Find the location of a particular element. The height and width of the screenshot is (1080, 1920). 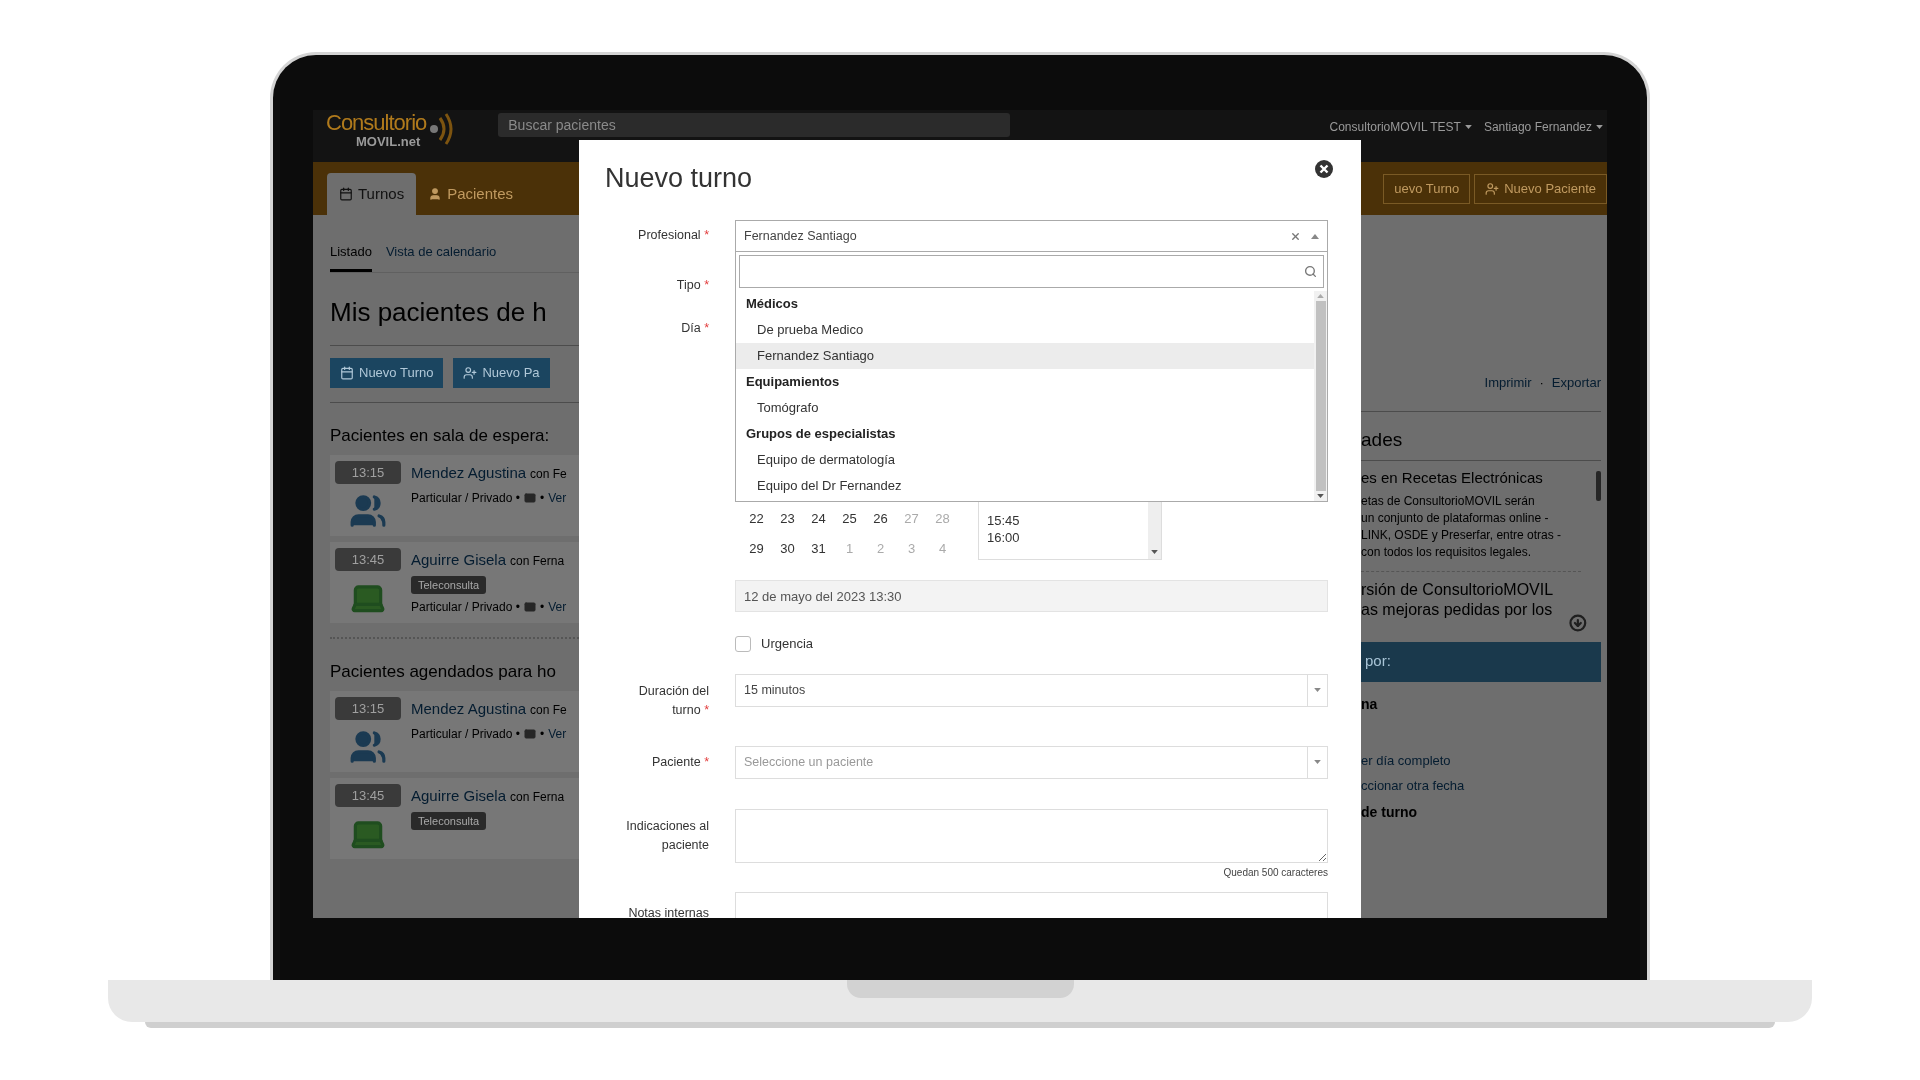

nav-tab: Pacientes is located at coordinates (470, 194).